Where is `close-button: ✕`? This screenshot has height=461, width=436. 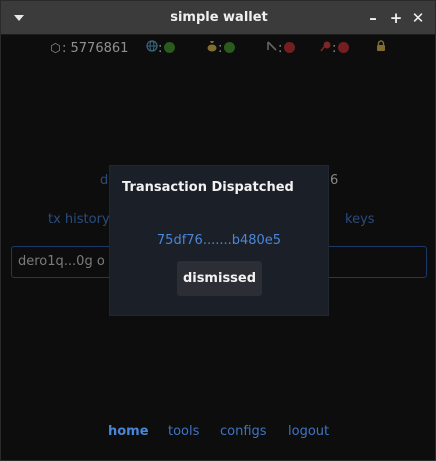 close-button: ✕ is located at coordinates (418, 18).